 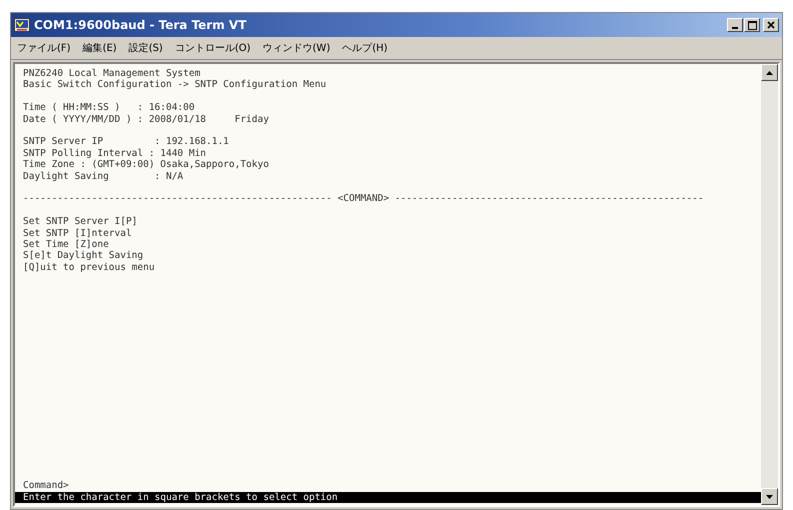 I want to click on maximize-icon, so click(x=752, y=25).